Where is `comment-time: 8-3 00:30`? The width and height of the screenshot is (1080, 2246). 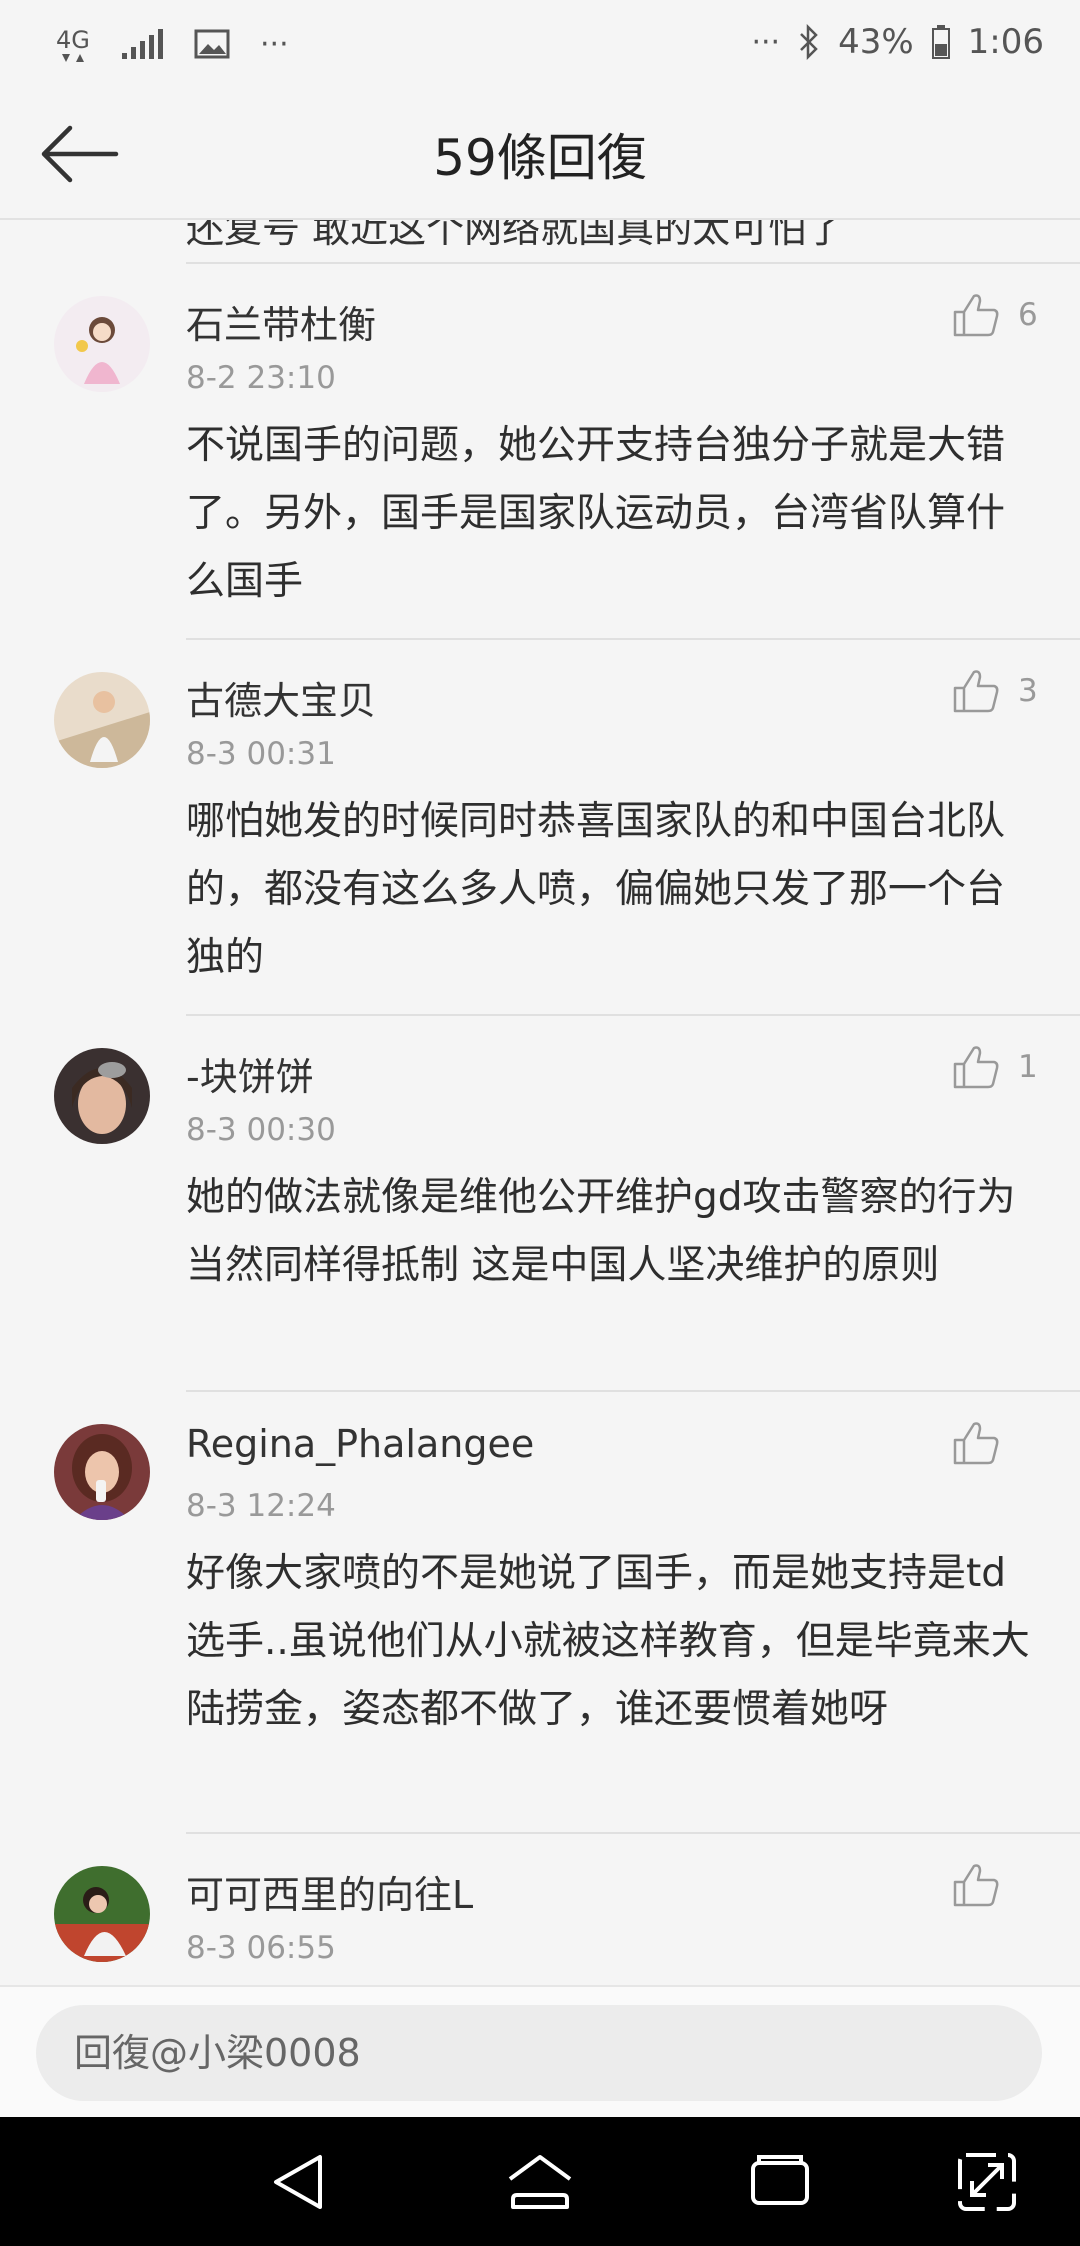 comment-time: 8-3 00:30 is located at coordinates (261, 1130).